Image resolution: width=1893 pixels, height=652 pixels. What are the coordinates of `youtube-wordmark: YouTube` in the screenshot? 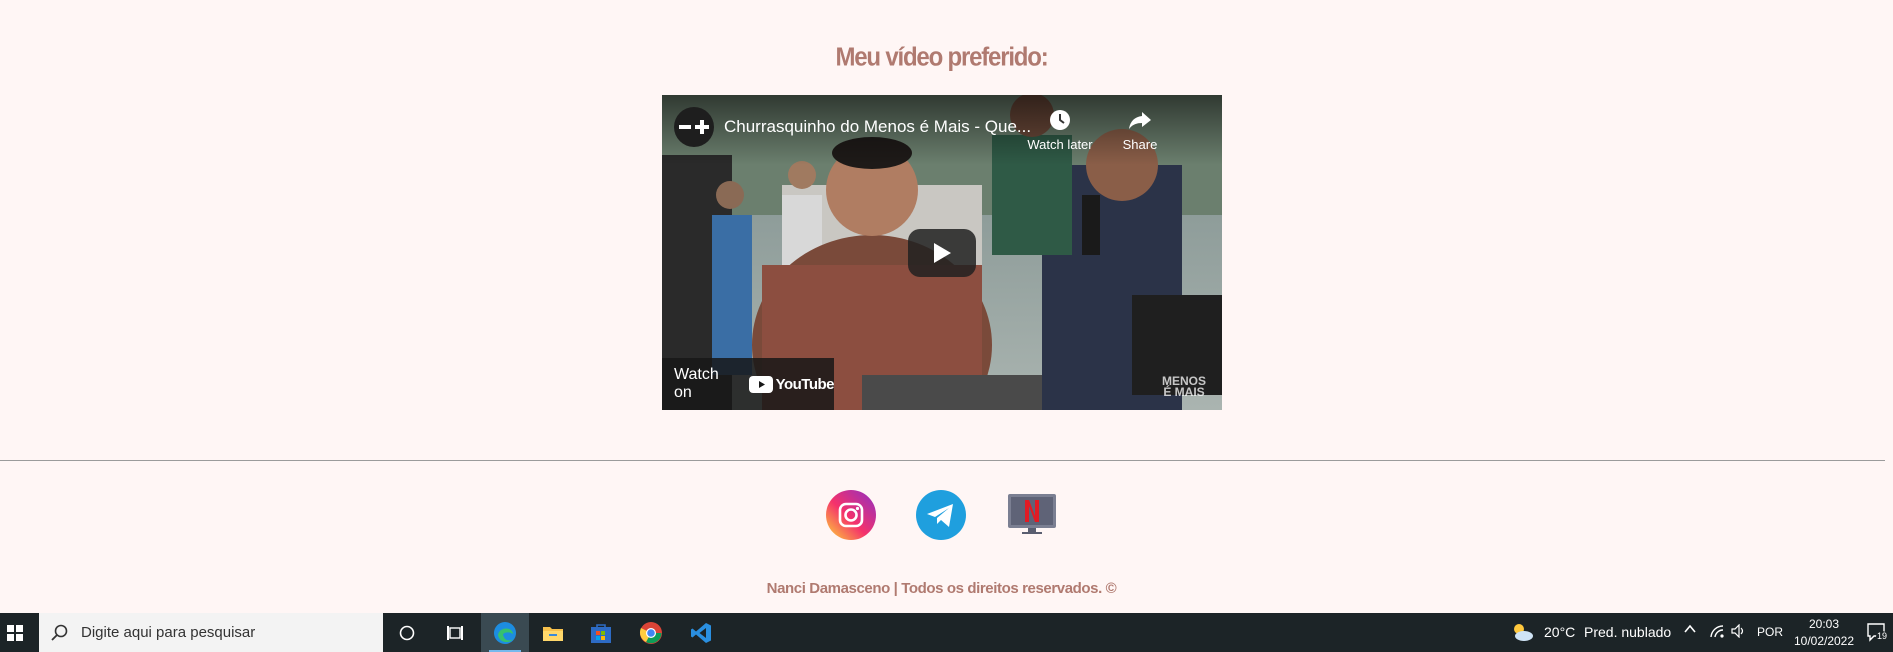 It's located at (805, 384).